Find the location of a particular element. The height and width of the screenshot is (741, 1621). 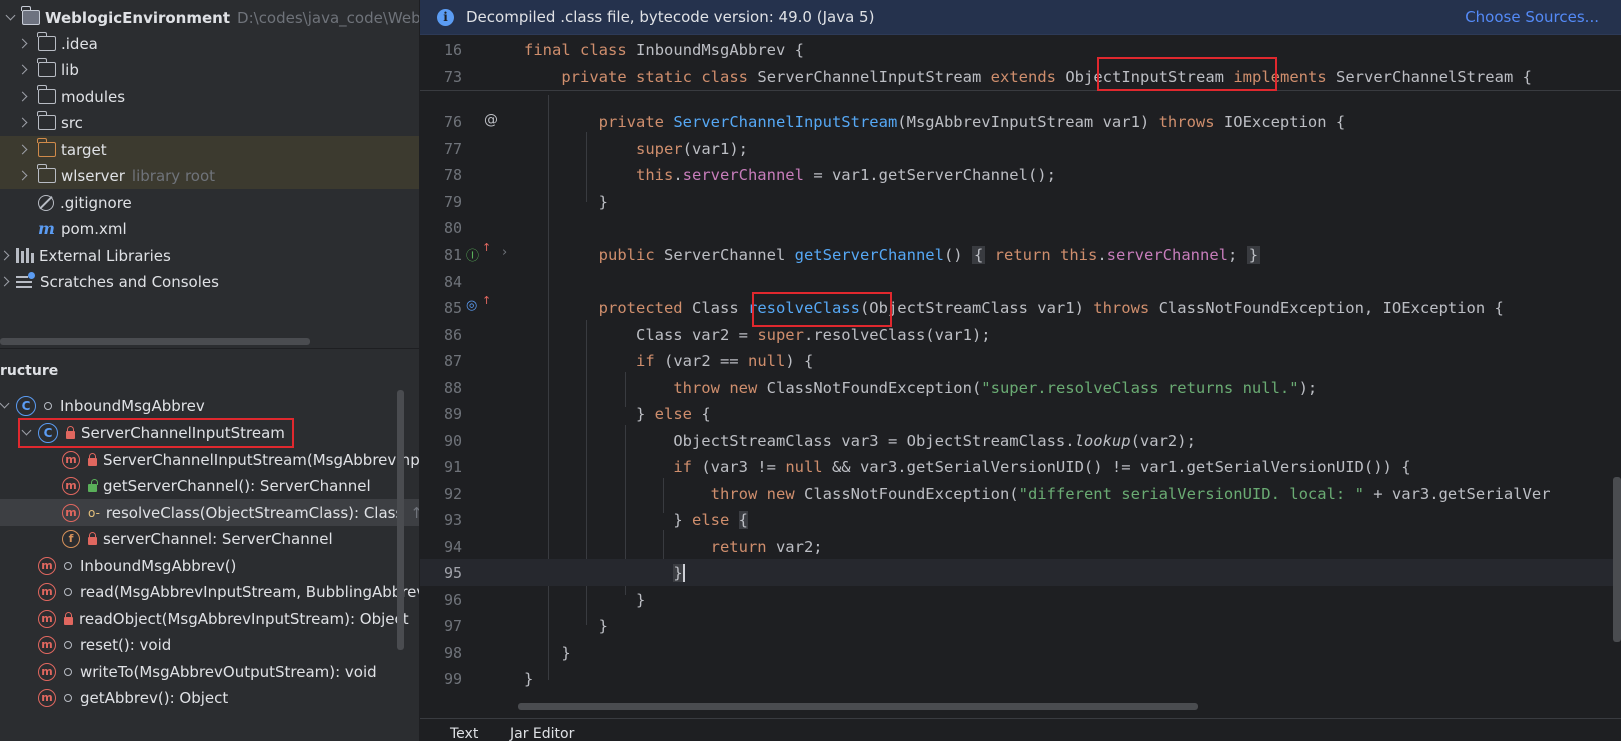

tree-item-scratches: Scratches and Consoles is located at coordinates (209, 281).